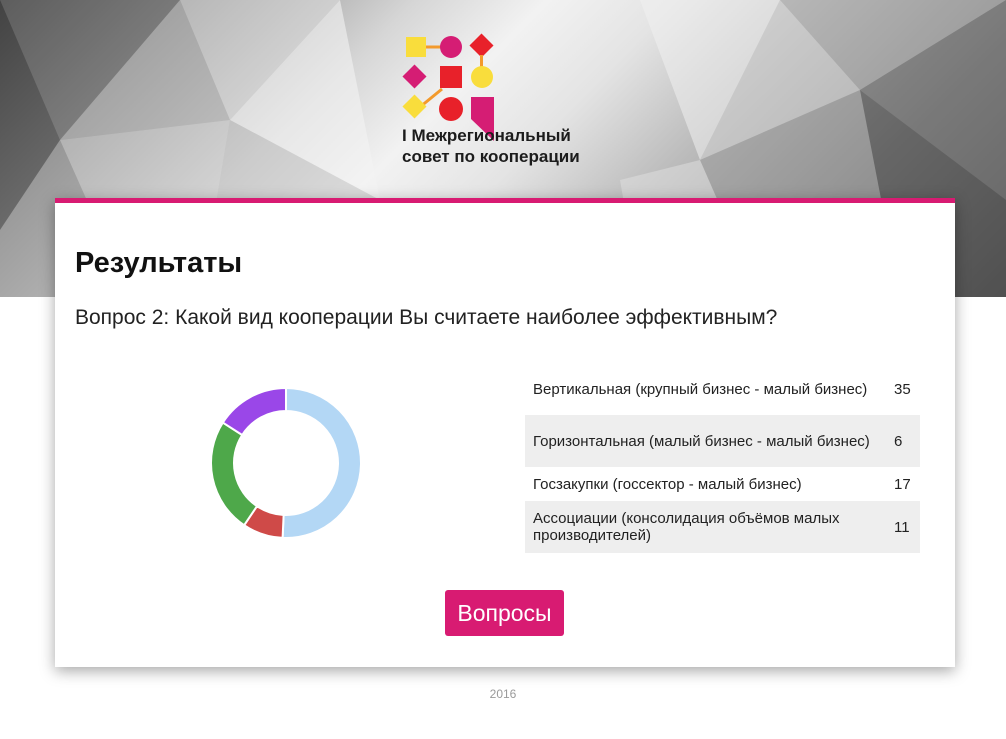 Image resolution: width=1006 pixels, height=739 pixels. I want to click on option-label: Госзакупки (госсектор - малый бизнес), so click(667, 484).